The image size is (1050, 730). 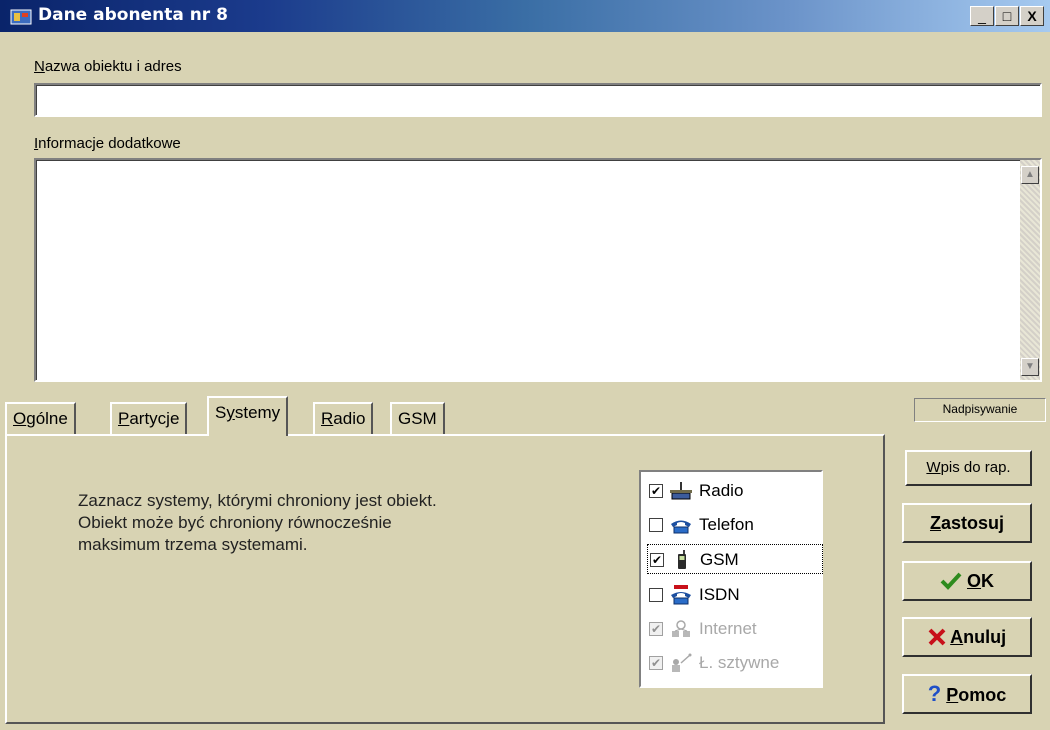 I want to click on apply-button: Zastosuj, so click(x=967, y=523).